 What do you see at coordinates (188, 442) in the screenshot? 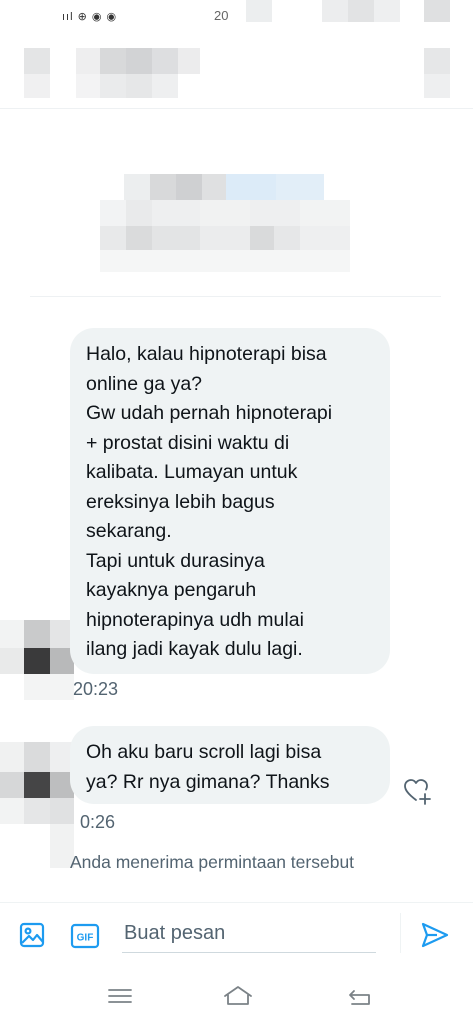
I see `message-line: + prostat disini waktu di` at bounding box center [188, 442].